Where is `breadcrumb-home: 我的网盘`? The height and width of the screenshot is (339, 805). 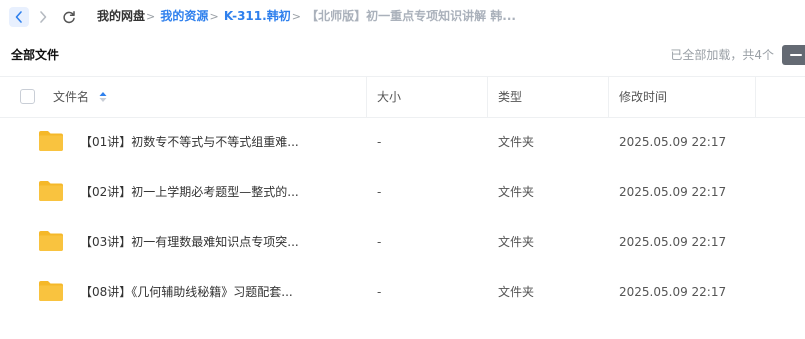 breadcrumb-home: 我的网盘 is located at coordinates (121, 16).